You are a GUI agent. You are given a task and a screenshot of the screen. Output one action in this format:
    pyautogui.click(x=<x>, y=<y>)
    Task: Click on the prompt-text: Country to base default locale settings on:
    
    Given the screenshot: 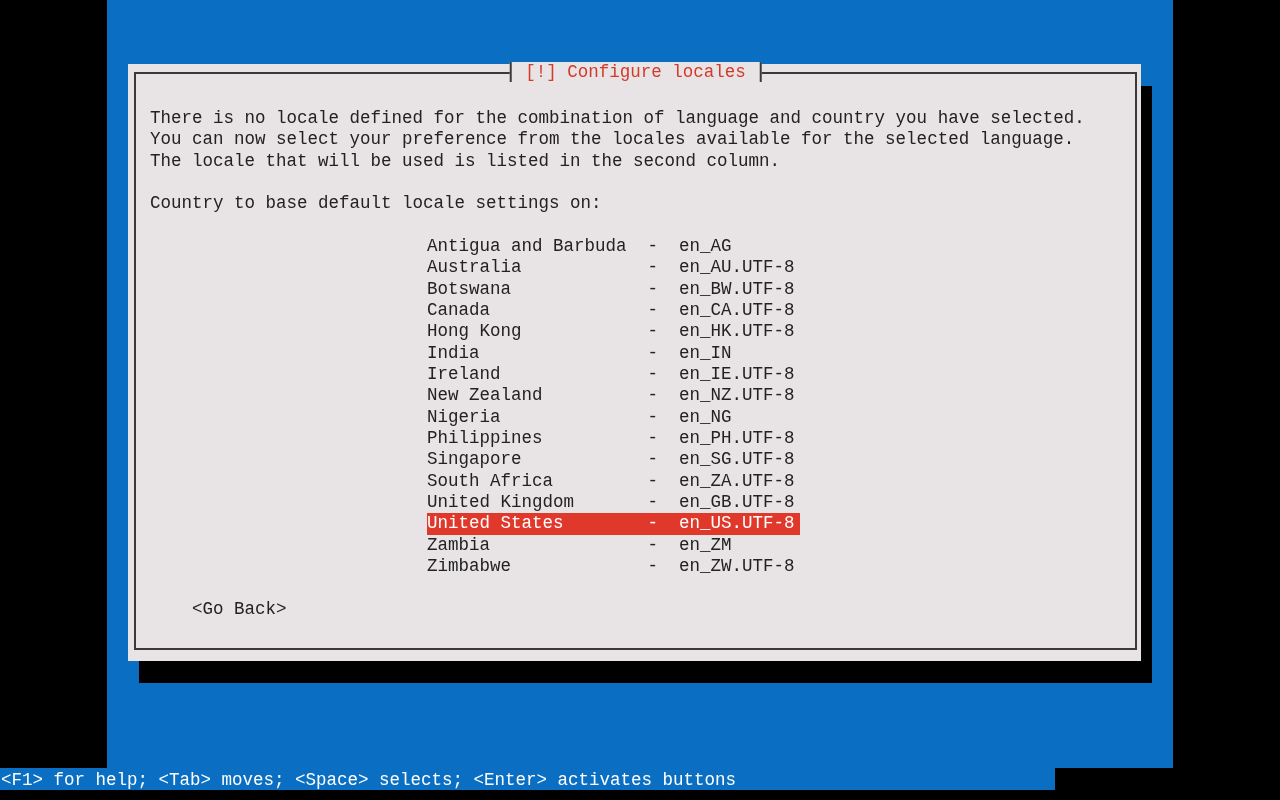 What is the action you would take?
    pyautogui.click(x=376, y=204)
    